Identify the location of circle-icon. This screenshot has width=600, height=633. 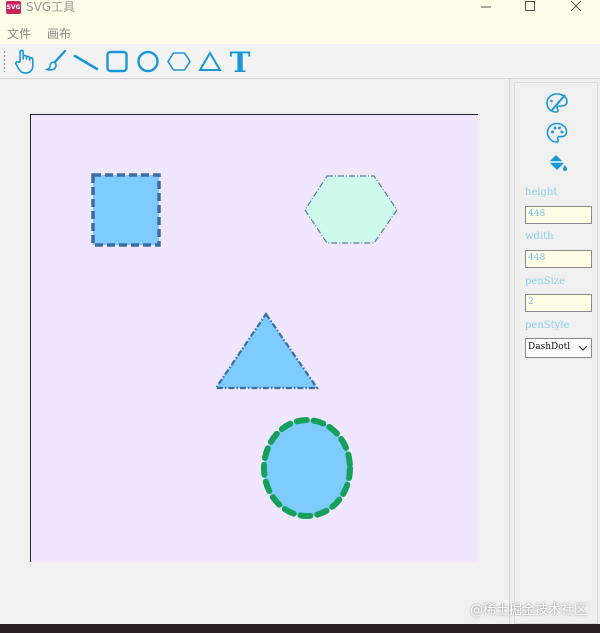
(148, 61).